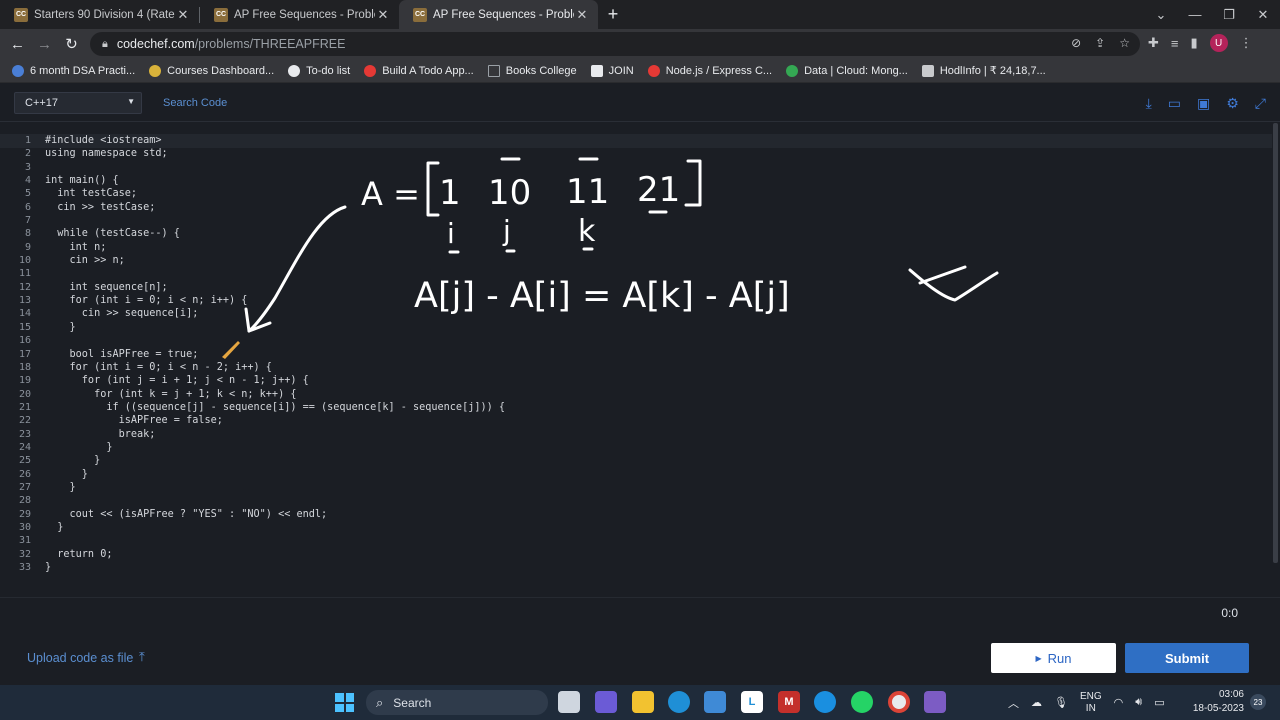 The height and width of the screenshot is (720, 1280). Describe the element at coordinates (80, 658) in the screenshot. I see `upload-file-link: Upload code as file` at that location.